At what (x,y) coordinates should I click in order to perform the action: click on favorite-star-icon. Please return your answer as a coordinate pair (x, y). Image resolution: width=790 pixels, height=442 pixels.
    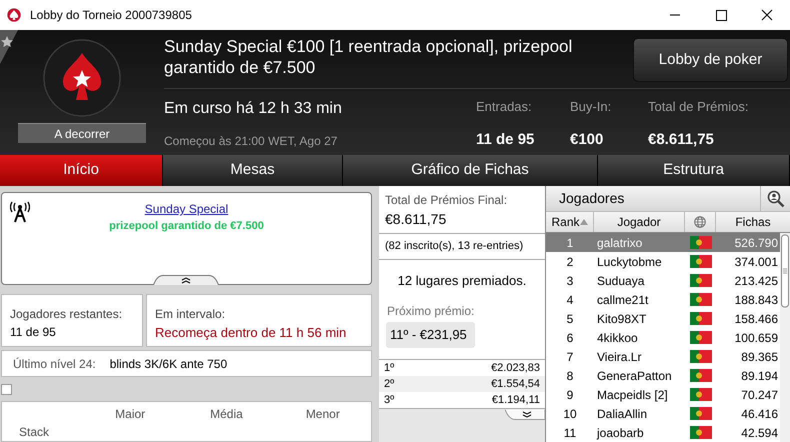
    Looking at the image, I should click on (9, 47).